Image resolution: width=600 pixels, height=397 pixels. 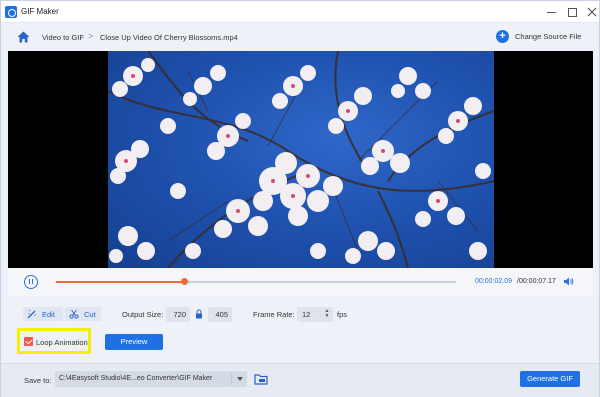 What do you see at coordinates (83, 314) in the screenshot?
I see `cut-button: Cut` at bounding box center [83, 314].